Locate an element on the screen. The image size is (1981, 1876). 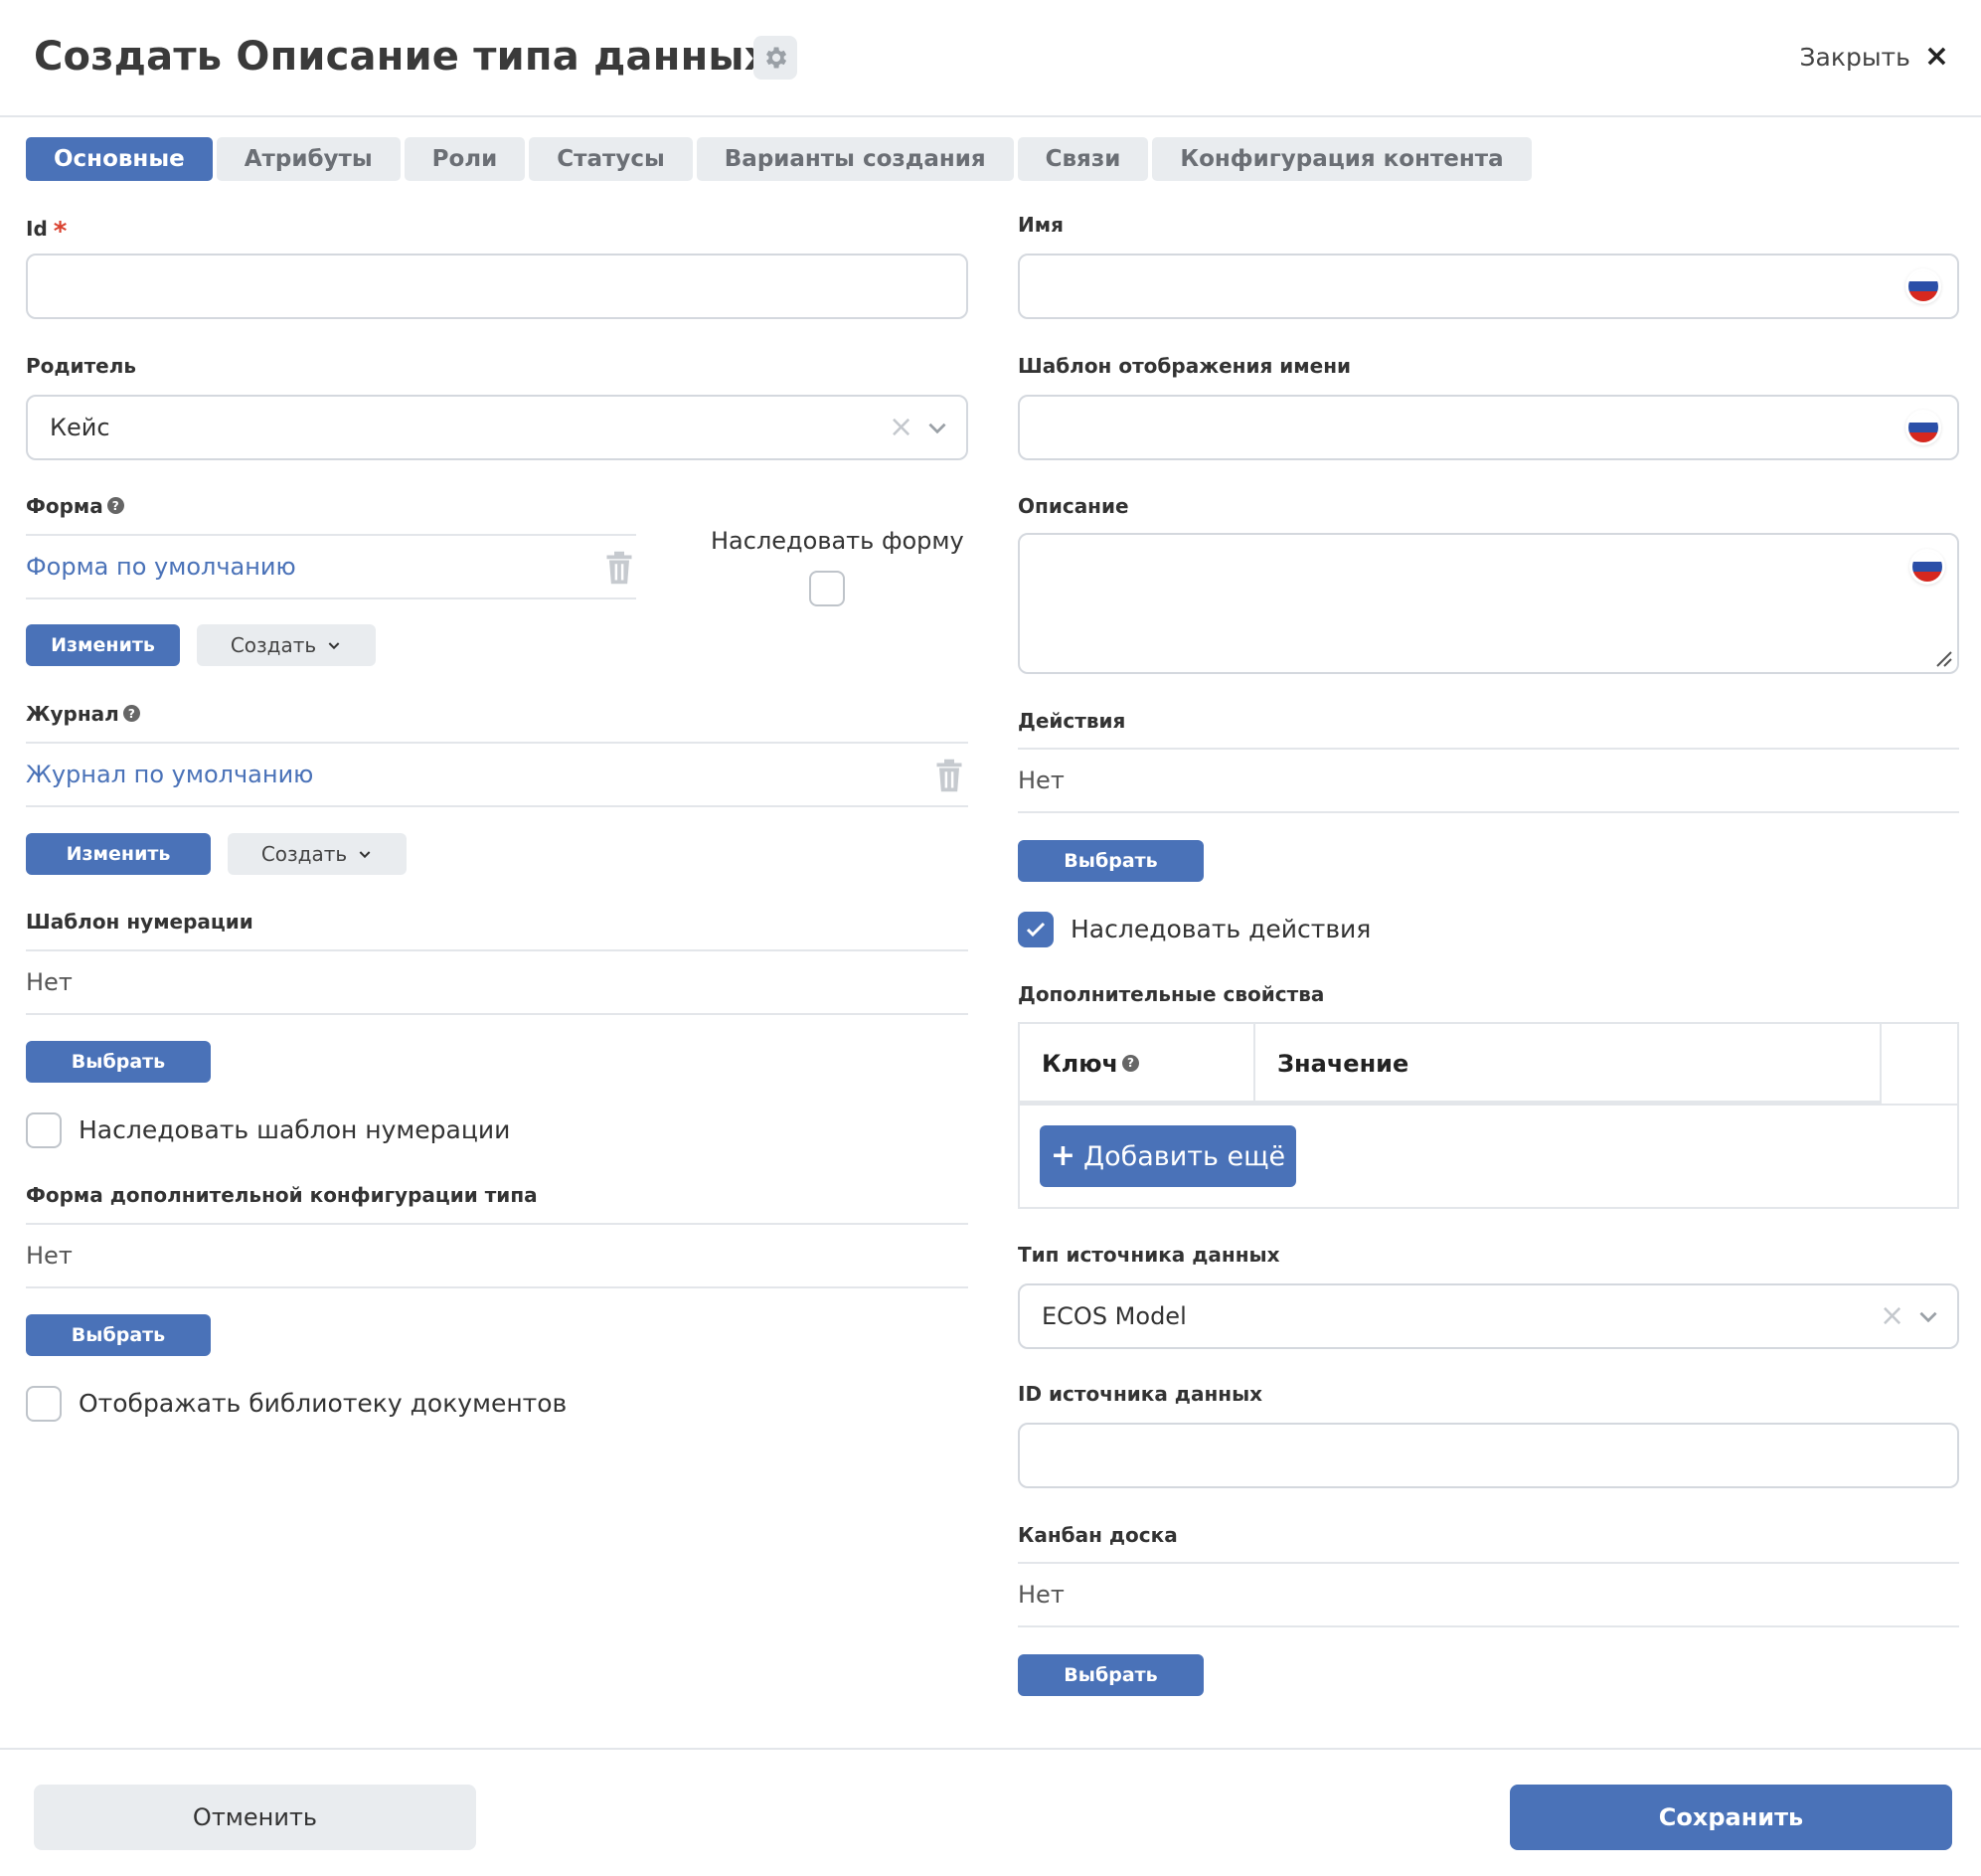
config-form-label: Форма дополнительной конфигурации типа is located at coordinates (282, 1195).